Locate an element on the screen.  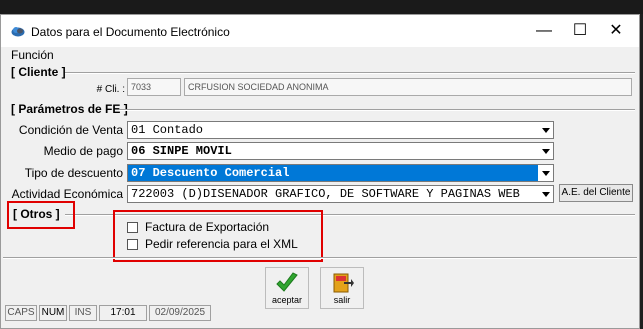
check-icon is located at coordinates (287, 282).